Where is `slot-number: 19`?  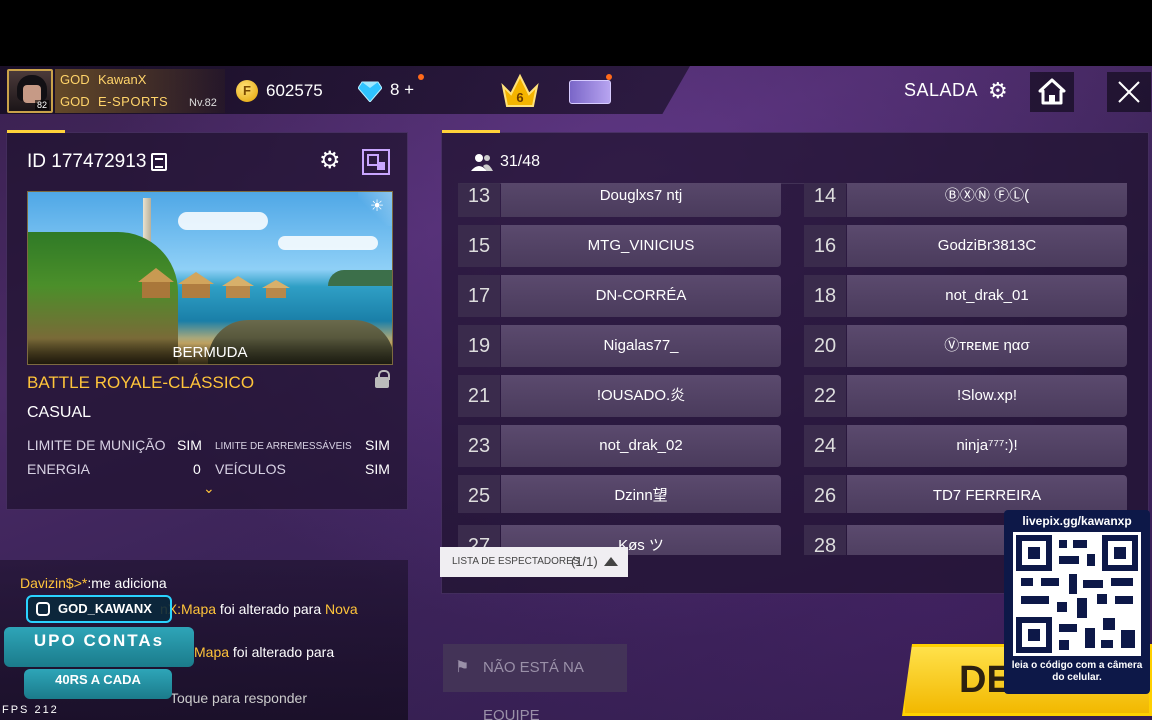
slot-number: 19 is located at coordinates (479, 346).